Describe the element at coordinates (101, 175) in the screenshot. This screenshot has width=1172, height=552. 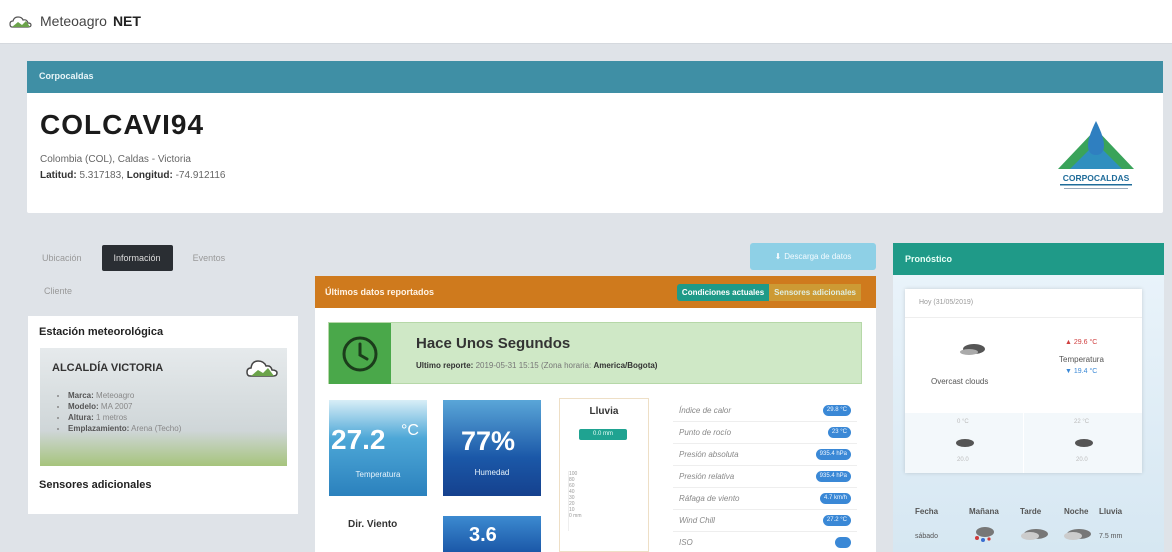
I see `lat-value: 5.317183,` at that location.